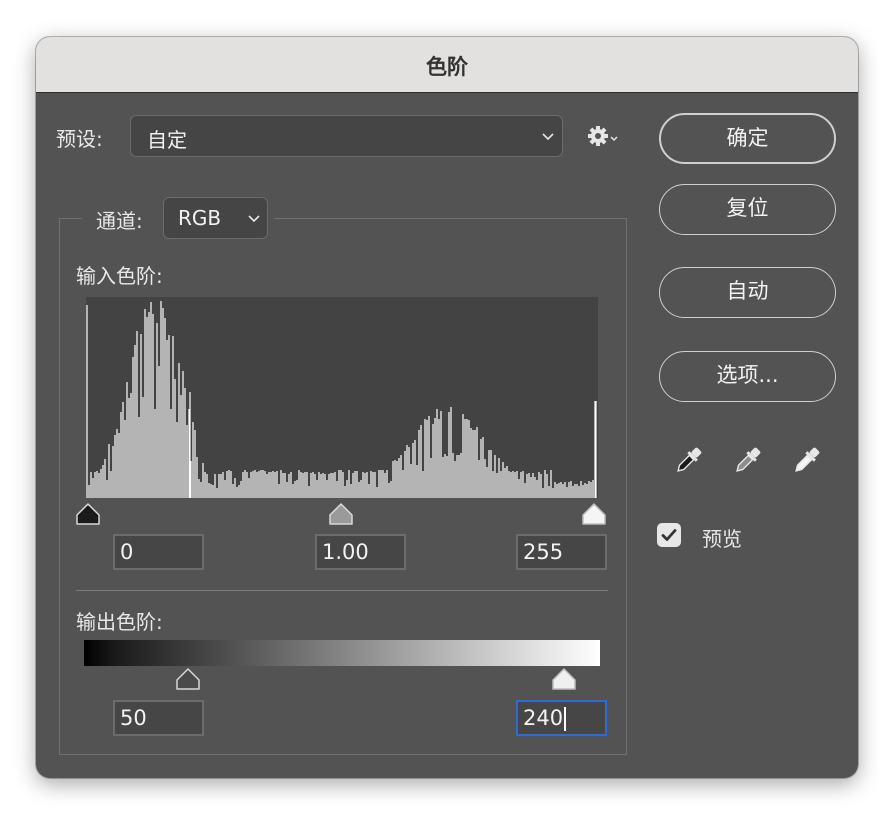  I want to click on gear-icon, so click(604, 137).